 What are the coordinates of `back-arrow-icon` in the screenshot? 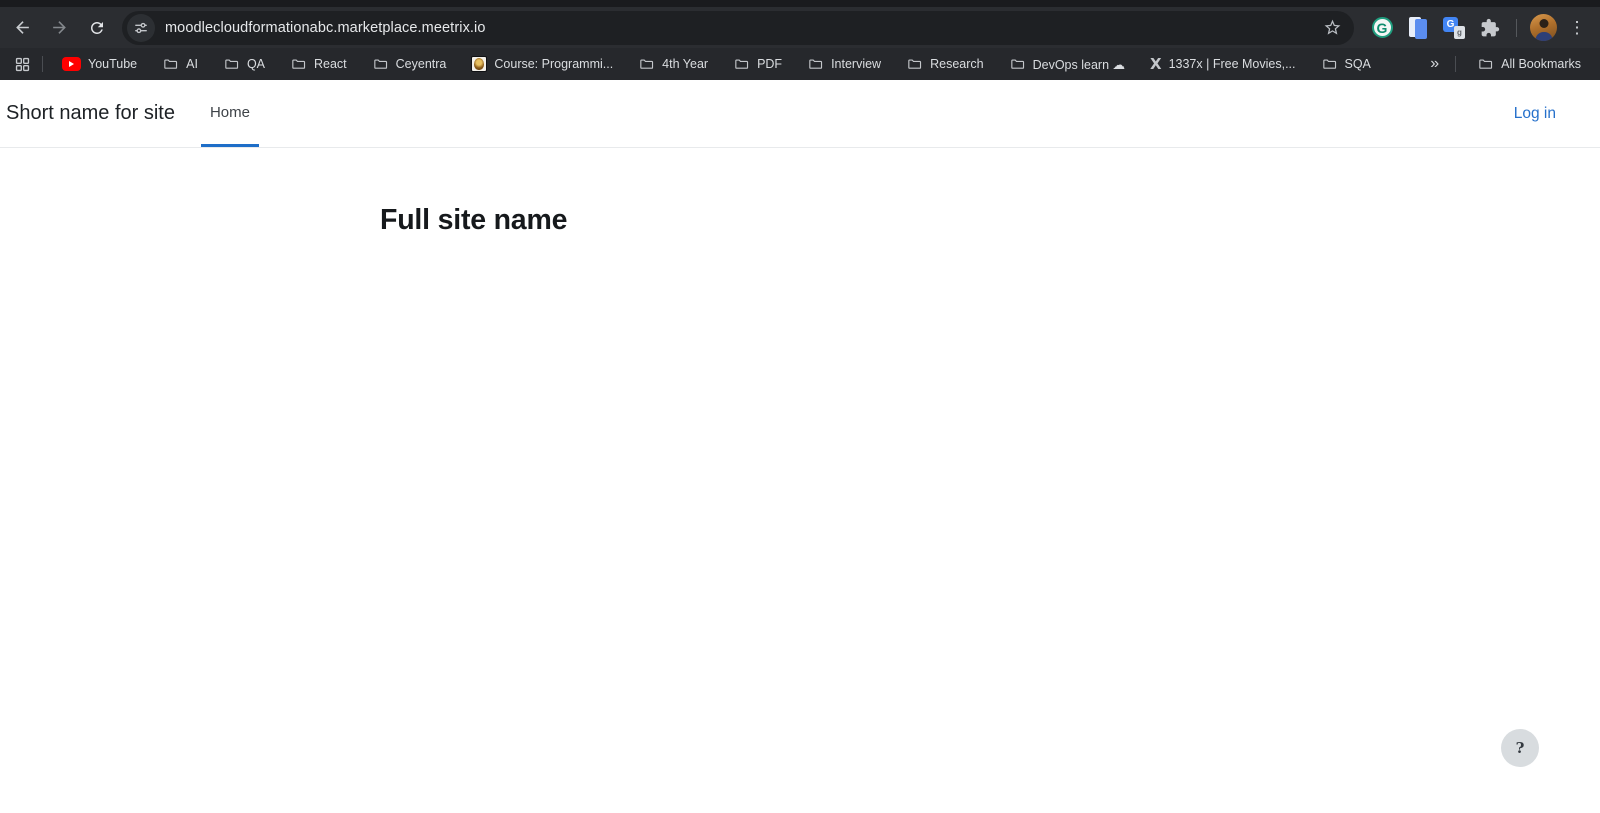 It's located at (22, 27).